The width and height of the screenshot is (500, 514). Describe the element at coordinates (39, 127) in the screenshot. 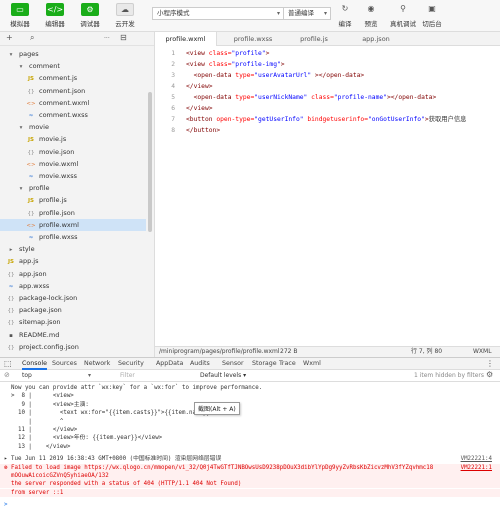

I see `tree-item-label: movie` at that location.